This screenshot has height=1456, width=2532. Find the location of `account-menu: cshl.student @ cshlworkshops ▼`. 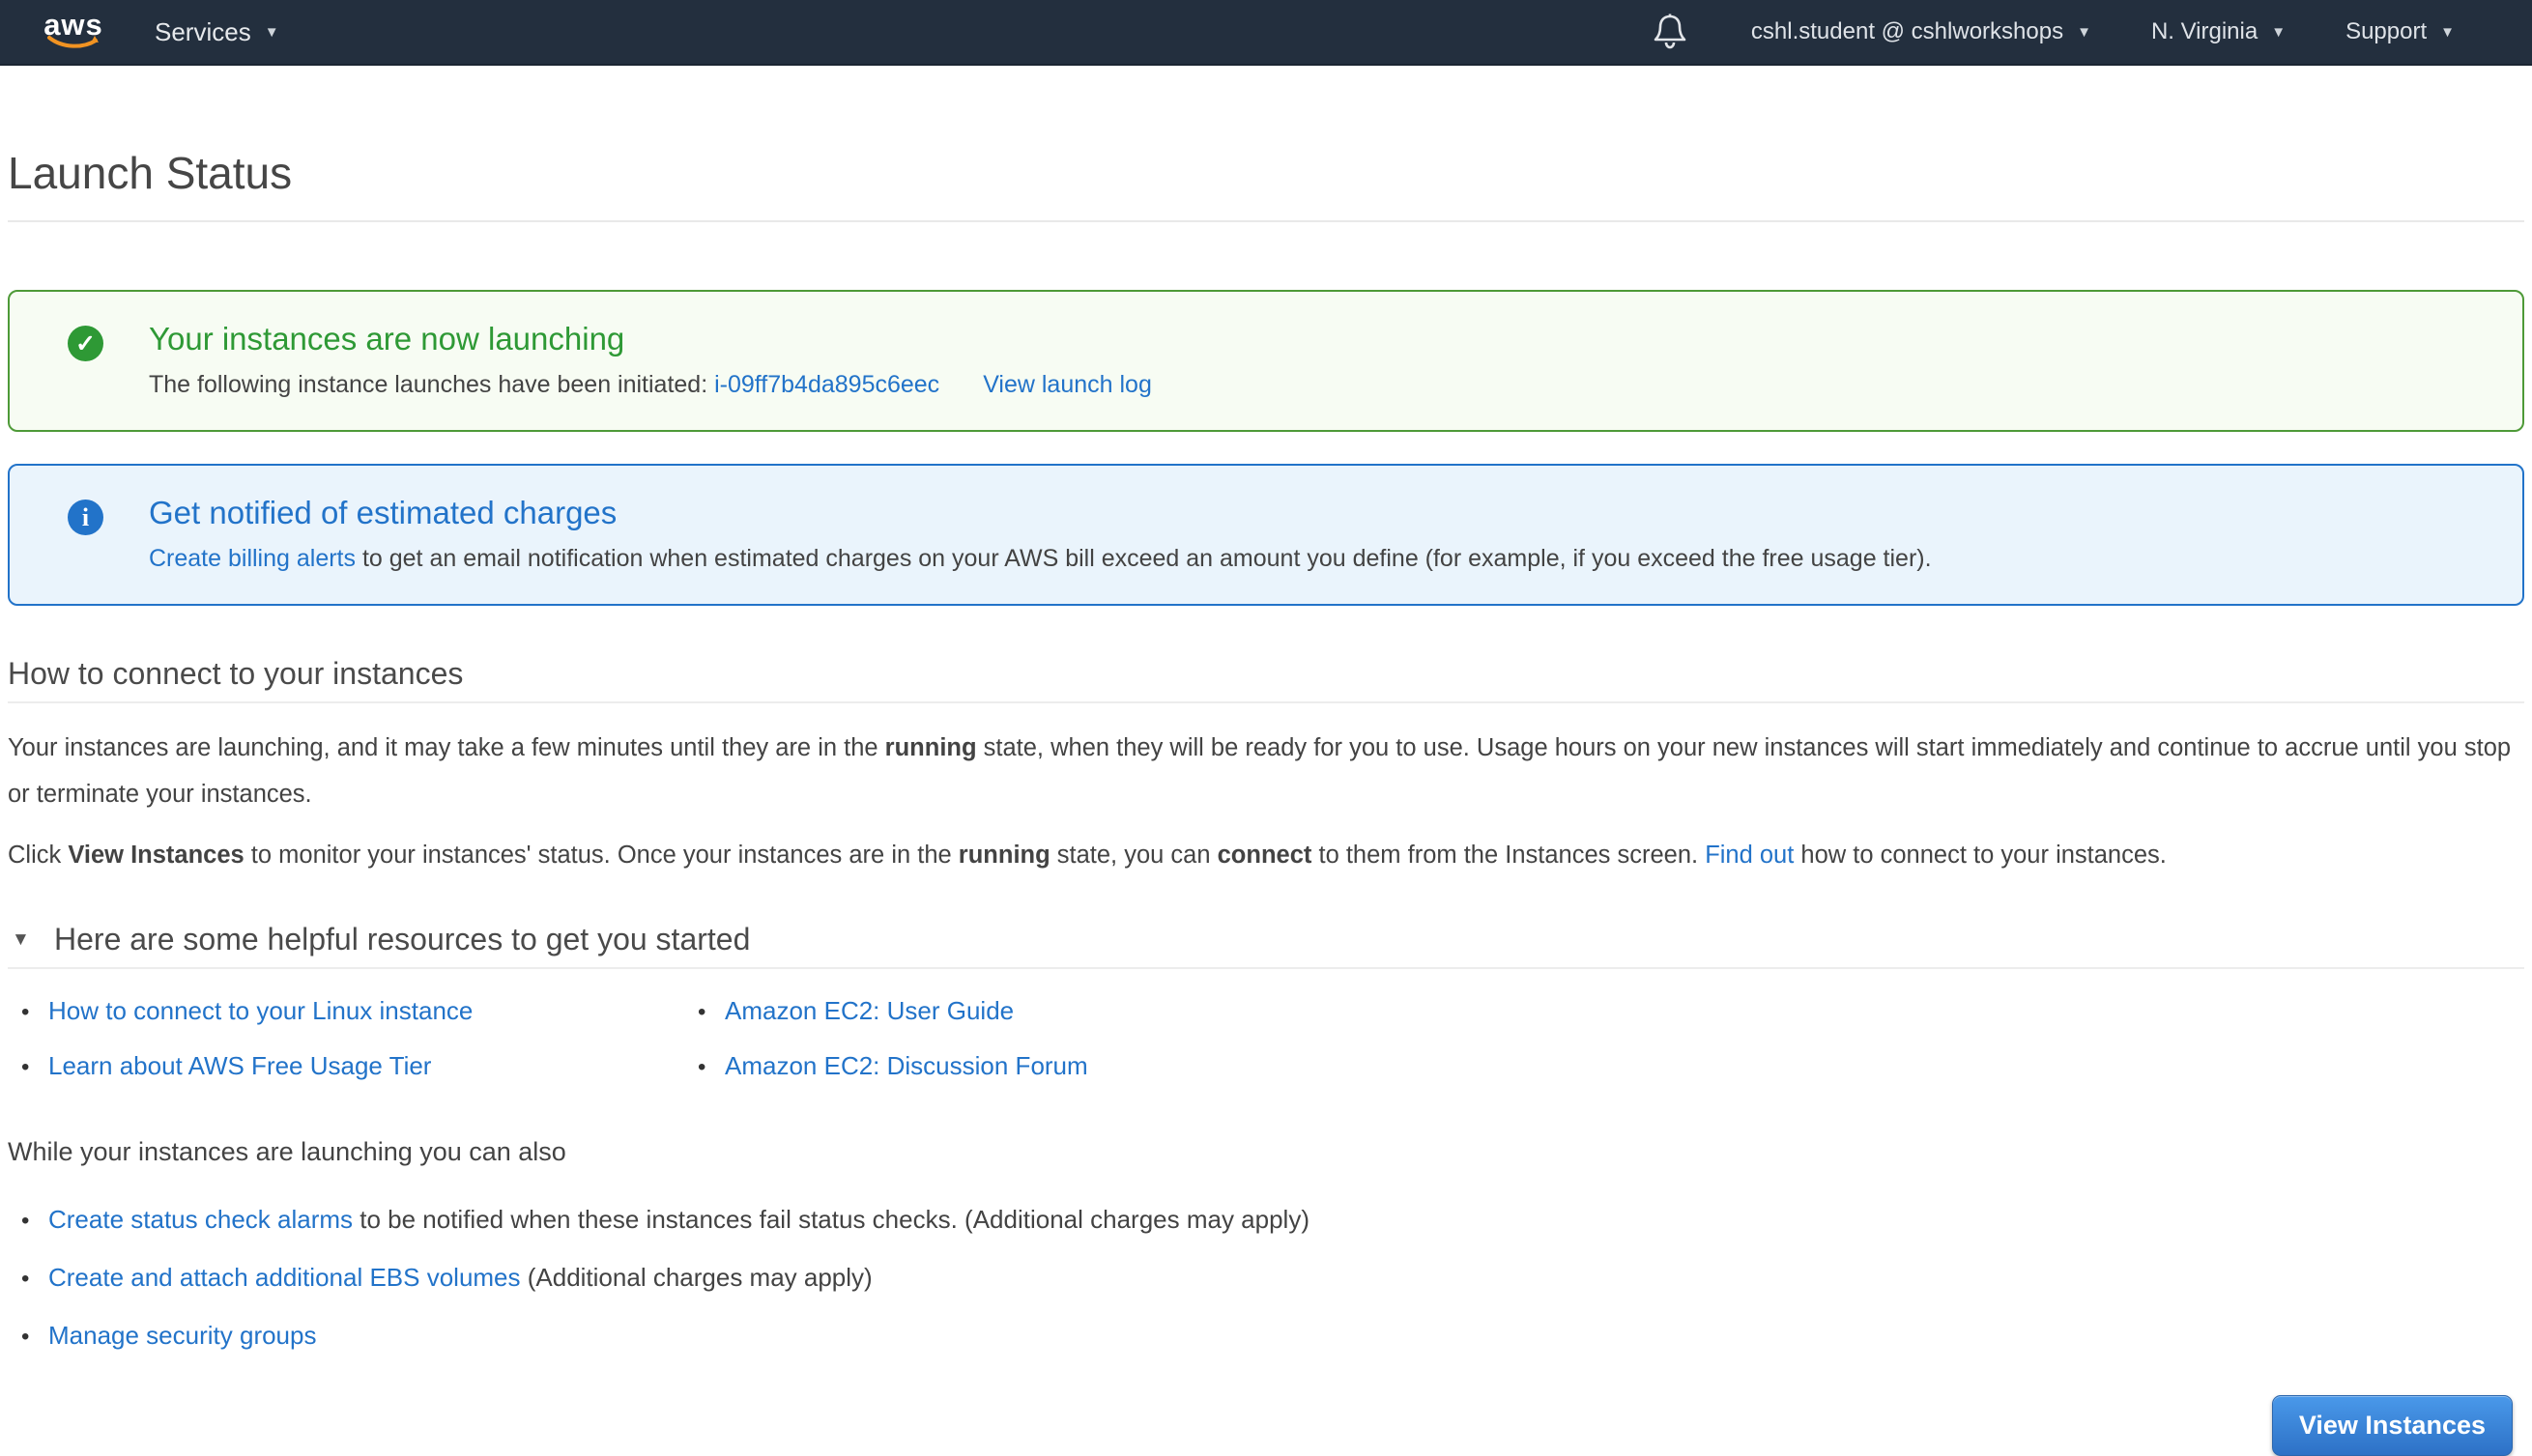

account-menu: cshl.student @ cshlworkshops ▼ is located at coordinates (1921, 32).